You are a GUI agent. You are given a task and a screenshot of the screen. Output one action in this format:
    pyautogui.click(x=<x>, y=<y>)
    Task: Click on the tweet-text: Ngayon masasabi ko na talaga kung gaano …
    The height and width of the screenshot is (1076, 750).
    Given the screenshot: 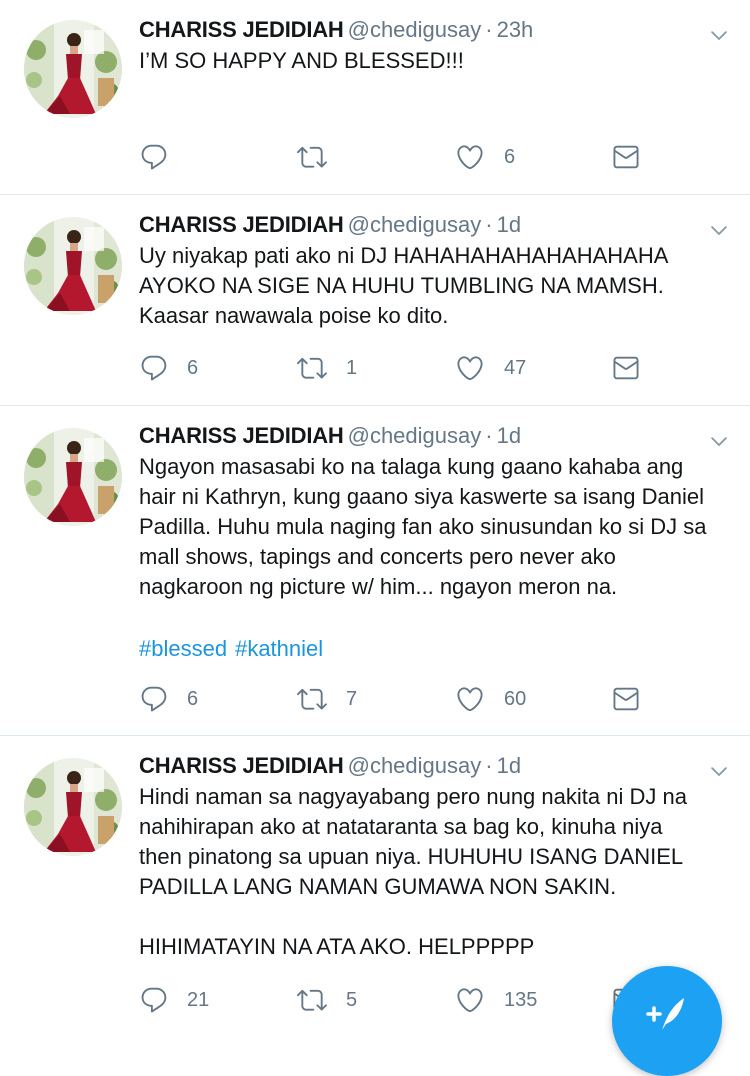 What is the action you would take?
    pyautogui.click(x=423, y=526)
    